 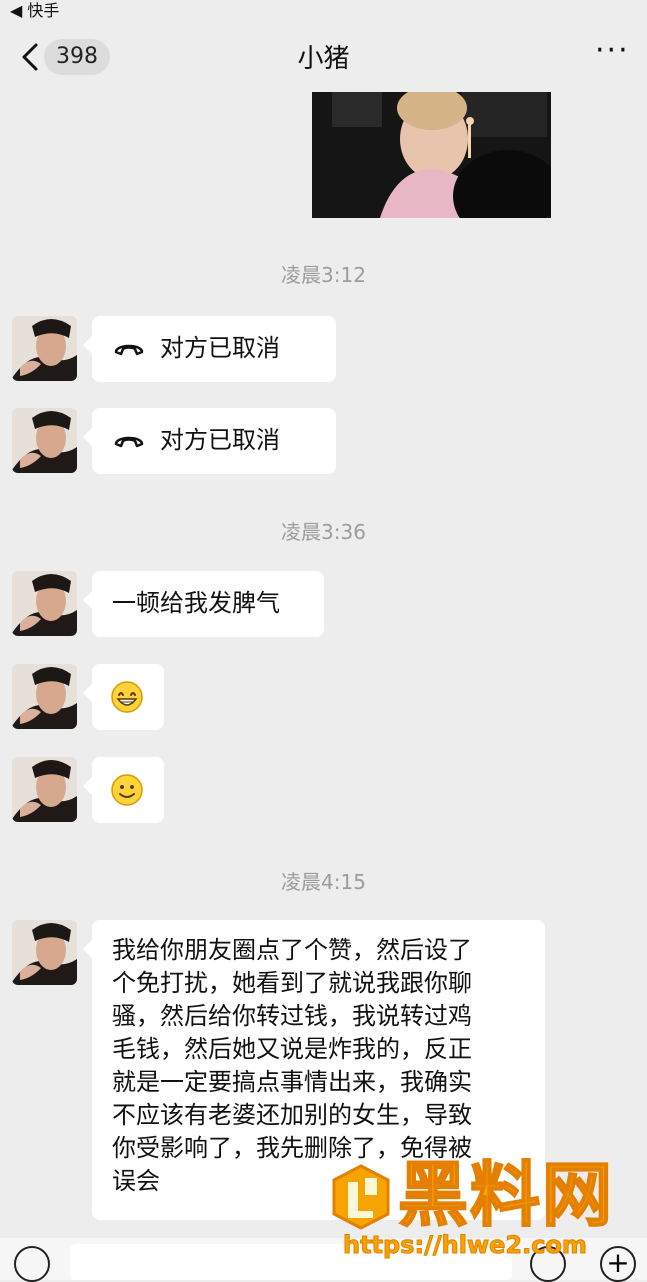 I want to click on message-line: 我给你朋友圈点了个赞，然后设了, so click(x=292, y=950).